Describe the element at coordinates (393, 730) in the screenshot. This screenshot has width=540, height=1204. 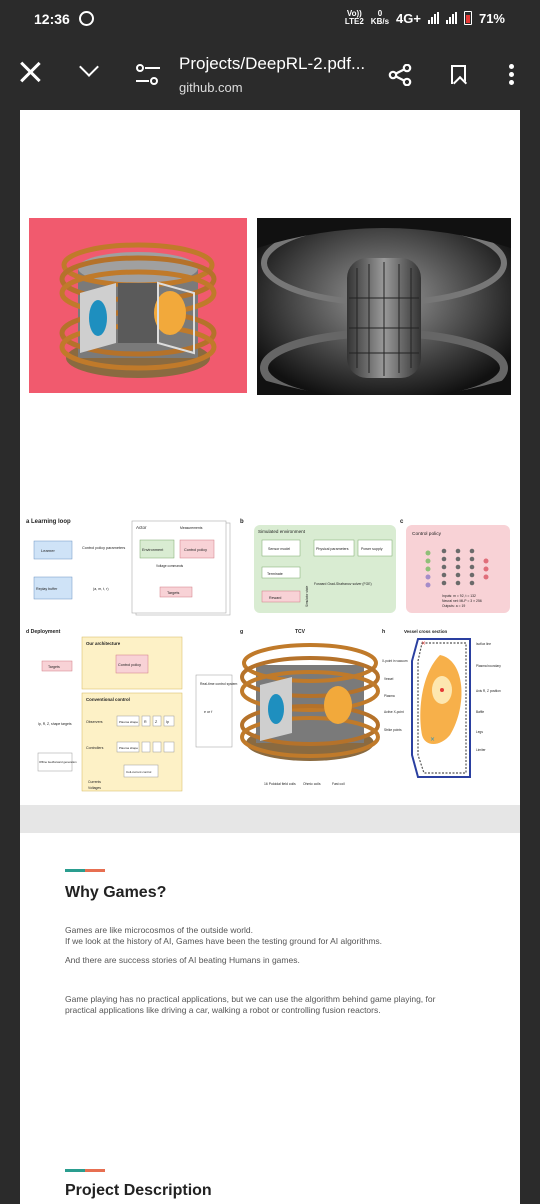
I see `strike-points-label: Strike points` at that location.